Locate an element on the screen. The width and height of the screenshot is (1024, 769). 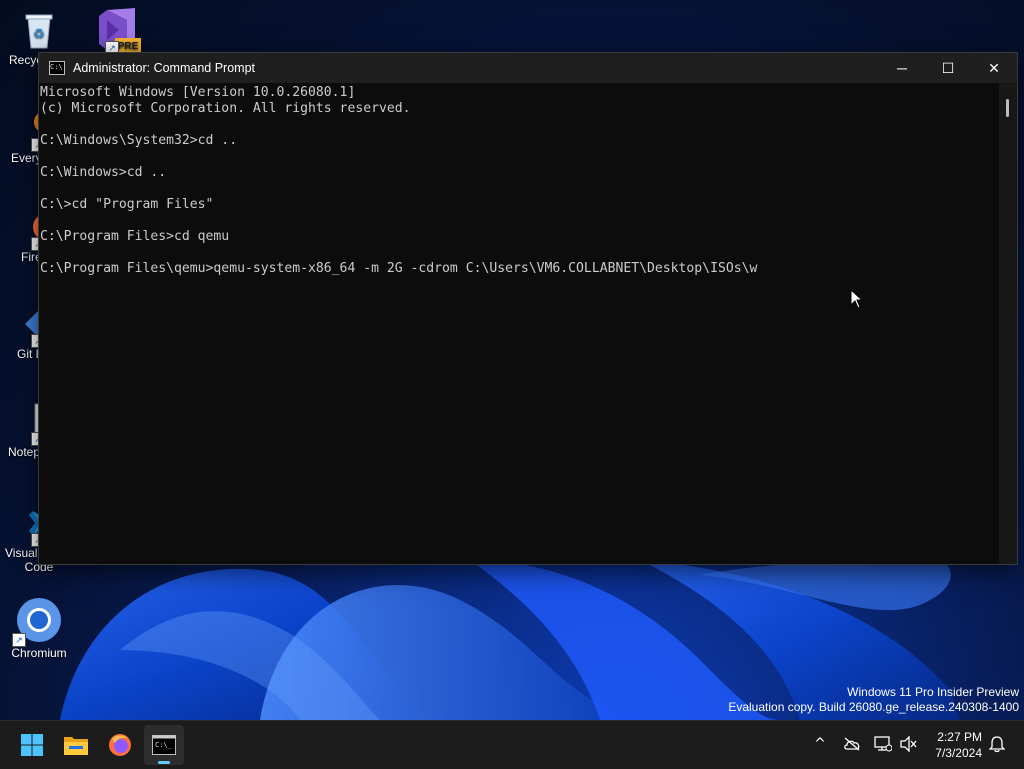
show-hidden-icons-button: ^ is located at coordinates (820, 744).